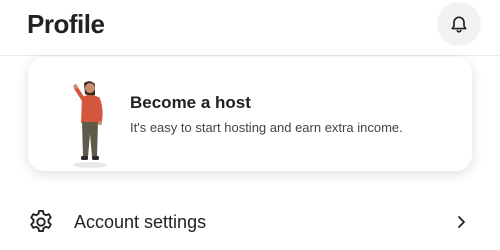 The height and width of the screenshot is (250, 500). Describe the element at coordinates (140, 222) in the screenshot. I see `account-settings-label: Account settings` at that location.